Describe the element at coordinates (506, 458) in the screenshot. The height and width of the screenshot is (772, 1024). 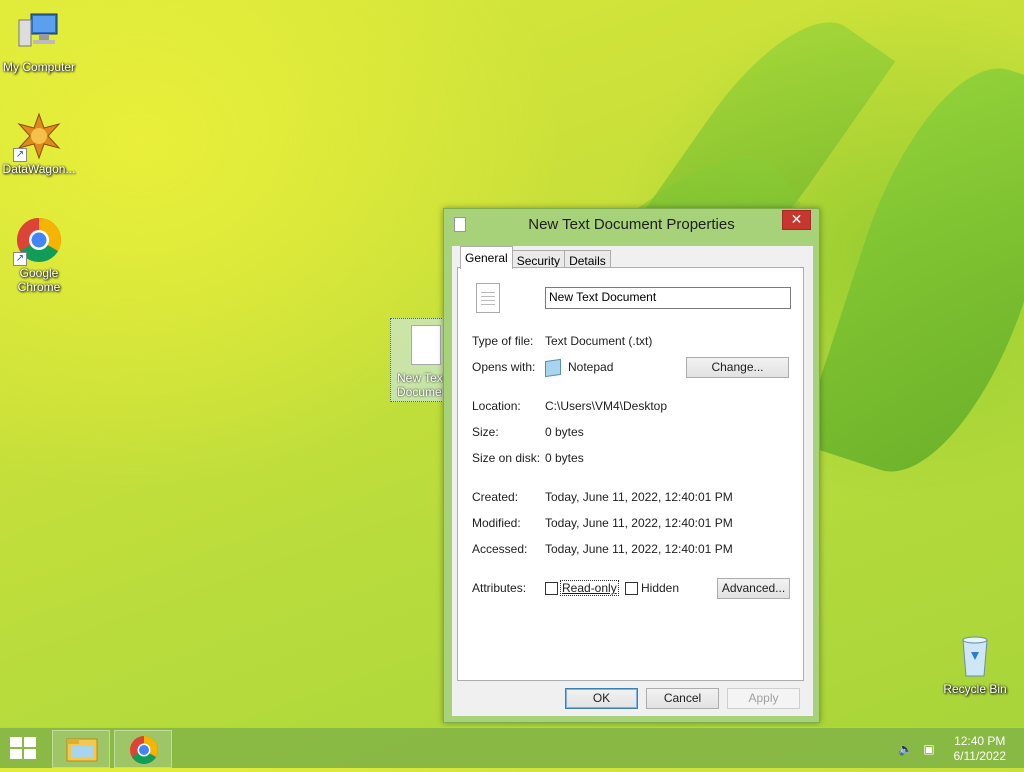
I see `size-on-disk-label: Size on disk:` at that location.